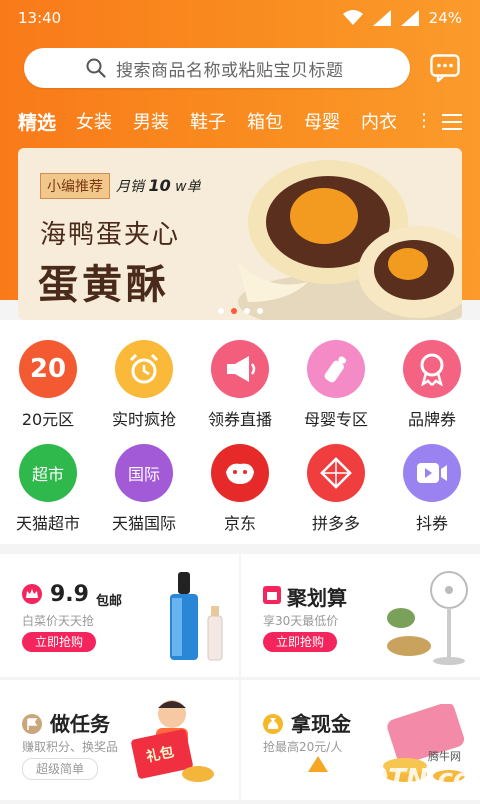 This screenshot has width=480, height=804. Describe the element at coordinates (75, 186) in the screenshot. I see `banner-tag-label: 小编推荐` at that location.